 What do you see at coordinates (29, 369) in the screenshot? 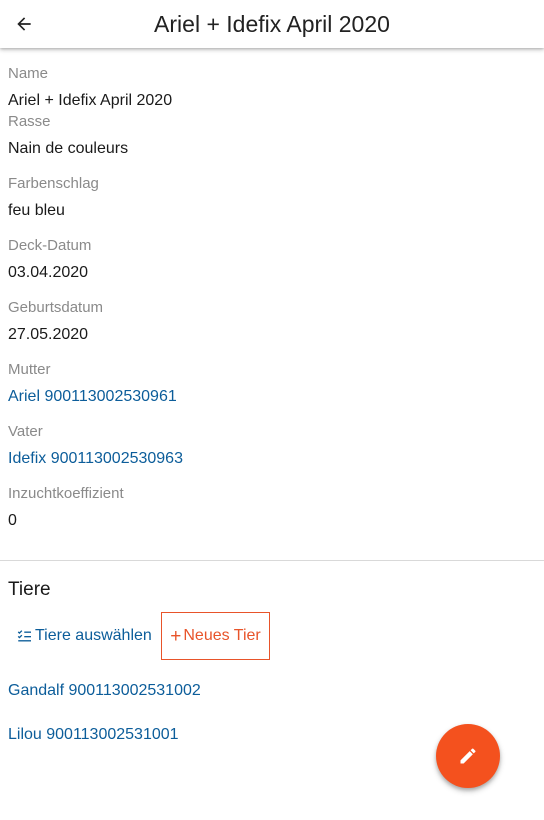
I see `field-label: Mutter` at bounding box center [29, 369].